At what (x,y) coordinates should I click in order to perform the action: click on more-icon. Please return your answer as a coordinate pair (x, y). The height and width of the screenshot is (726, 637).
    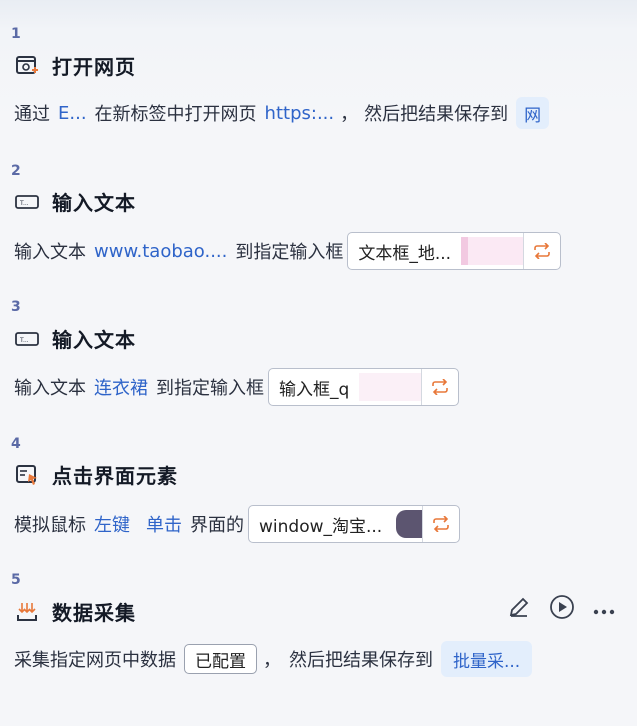
    Looking at the image, I should click on (604, 609).